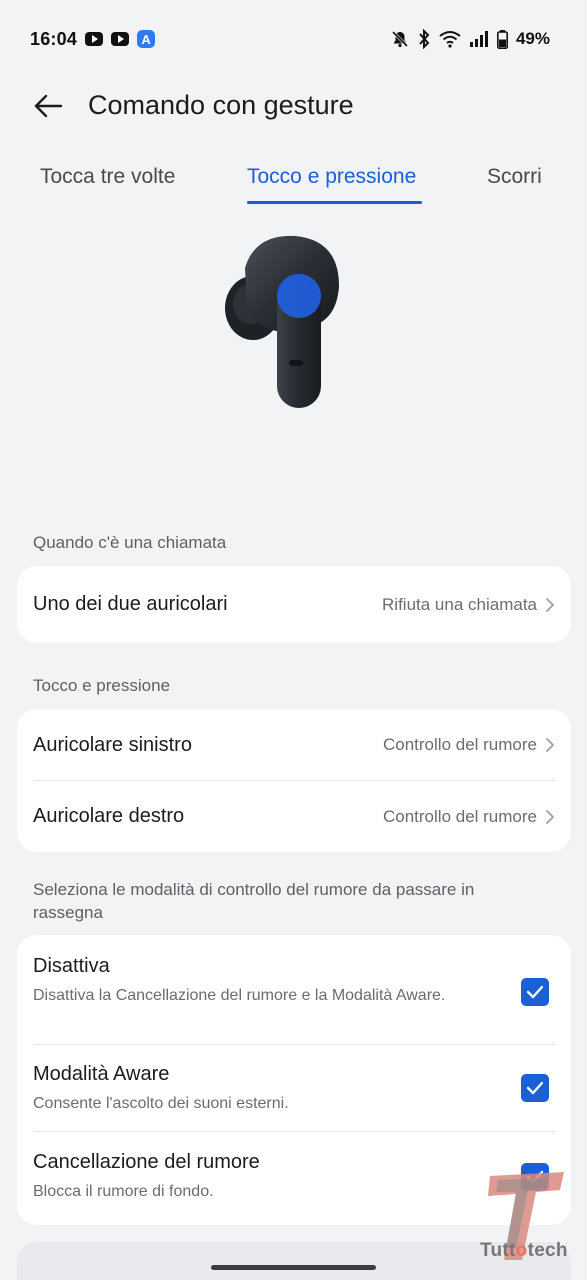 The width and height of the screenshot is (587, 1280). I want to click on tab-bar: Tocca tre volte Tocco e pressione Scorri, so click(293, 187).